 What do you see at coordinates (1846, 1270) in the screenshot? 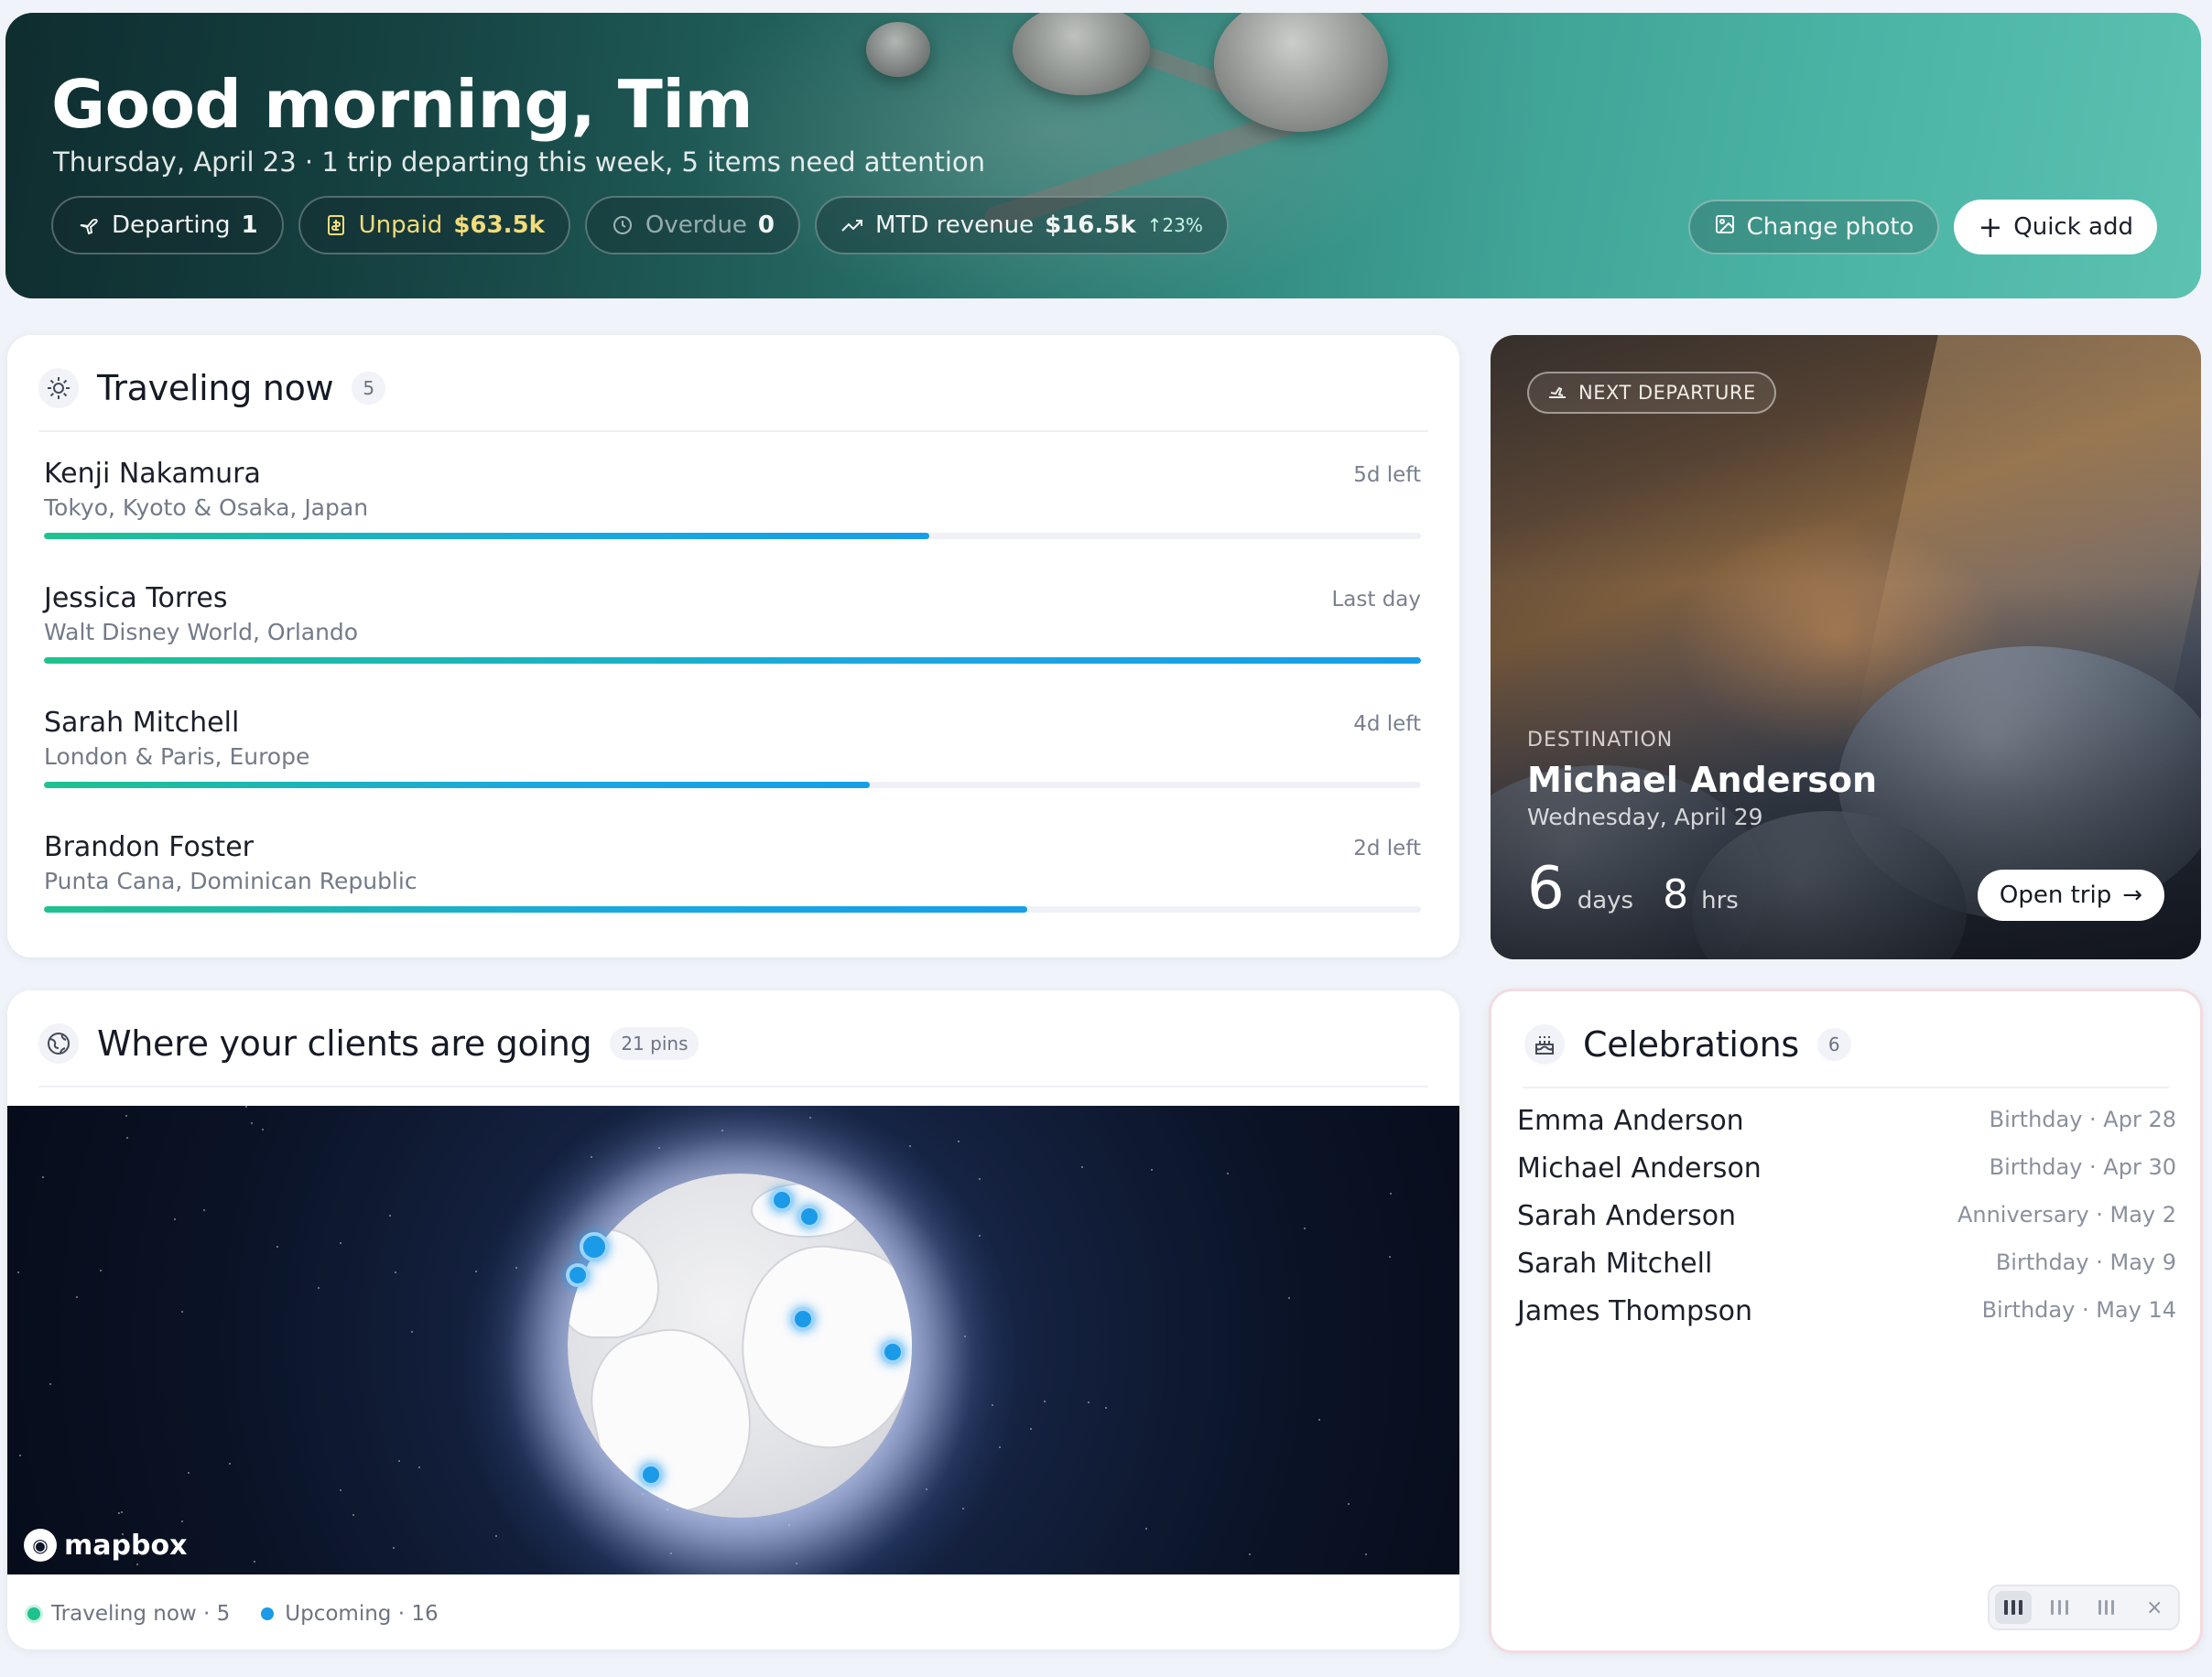
I see `celebration-row: Sarah Mitchell Birthday · May 9` at bounding box center [1846, 1270].